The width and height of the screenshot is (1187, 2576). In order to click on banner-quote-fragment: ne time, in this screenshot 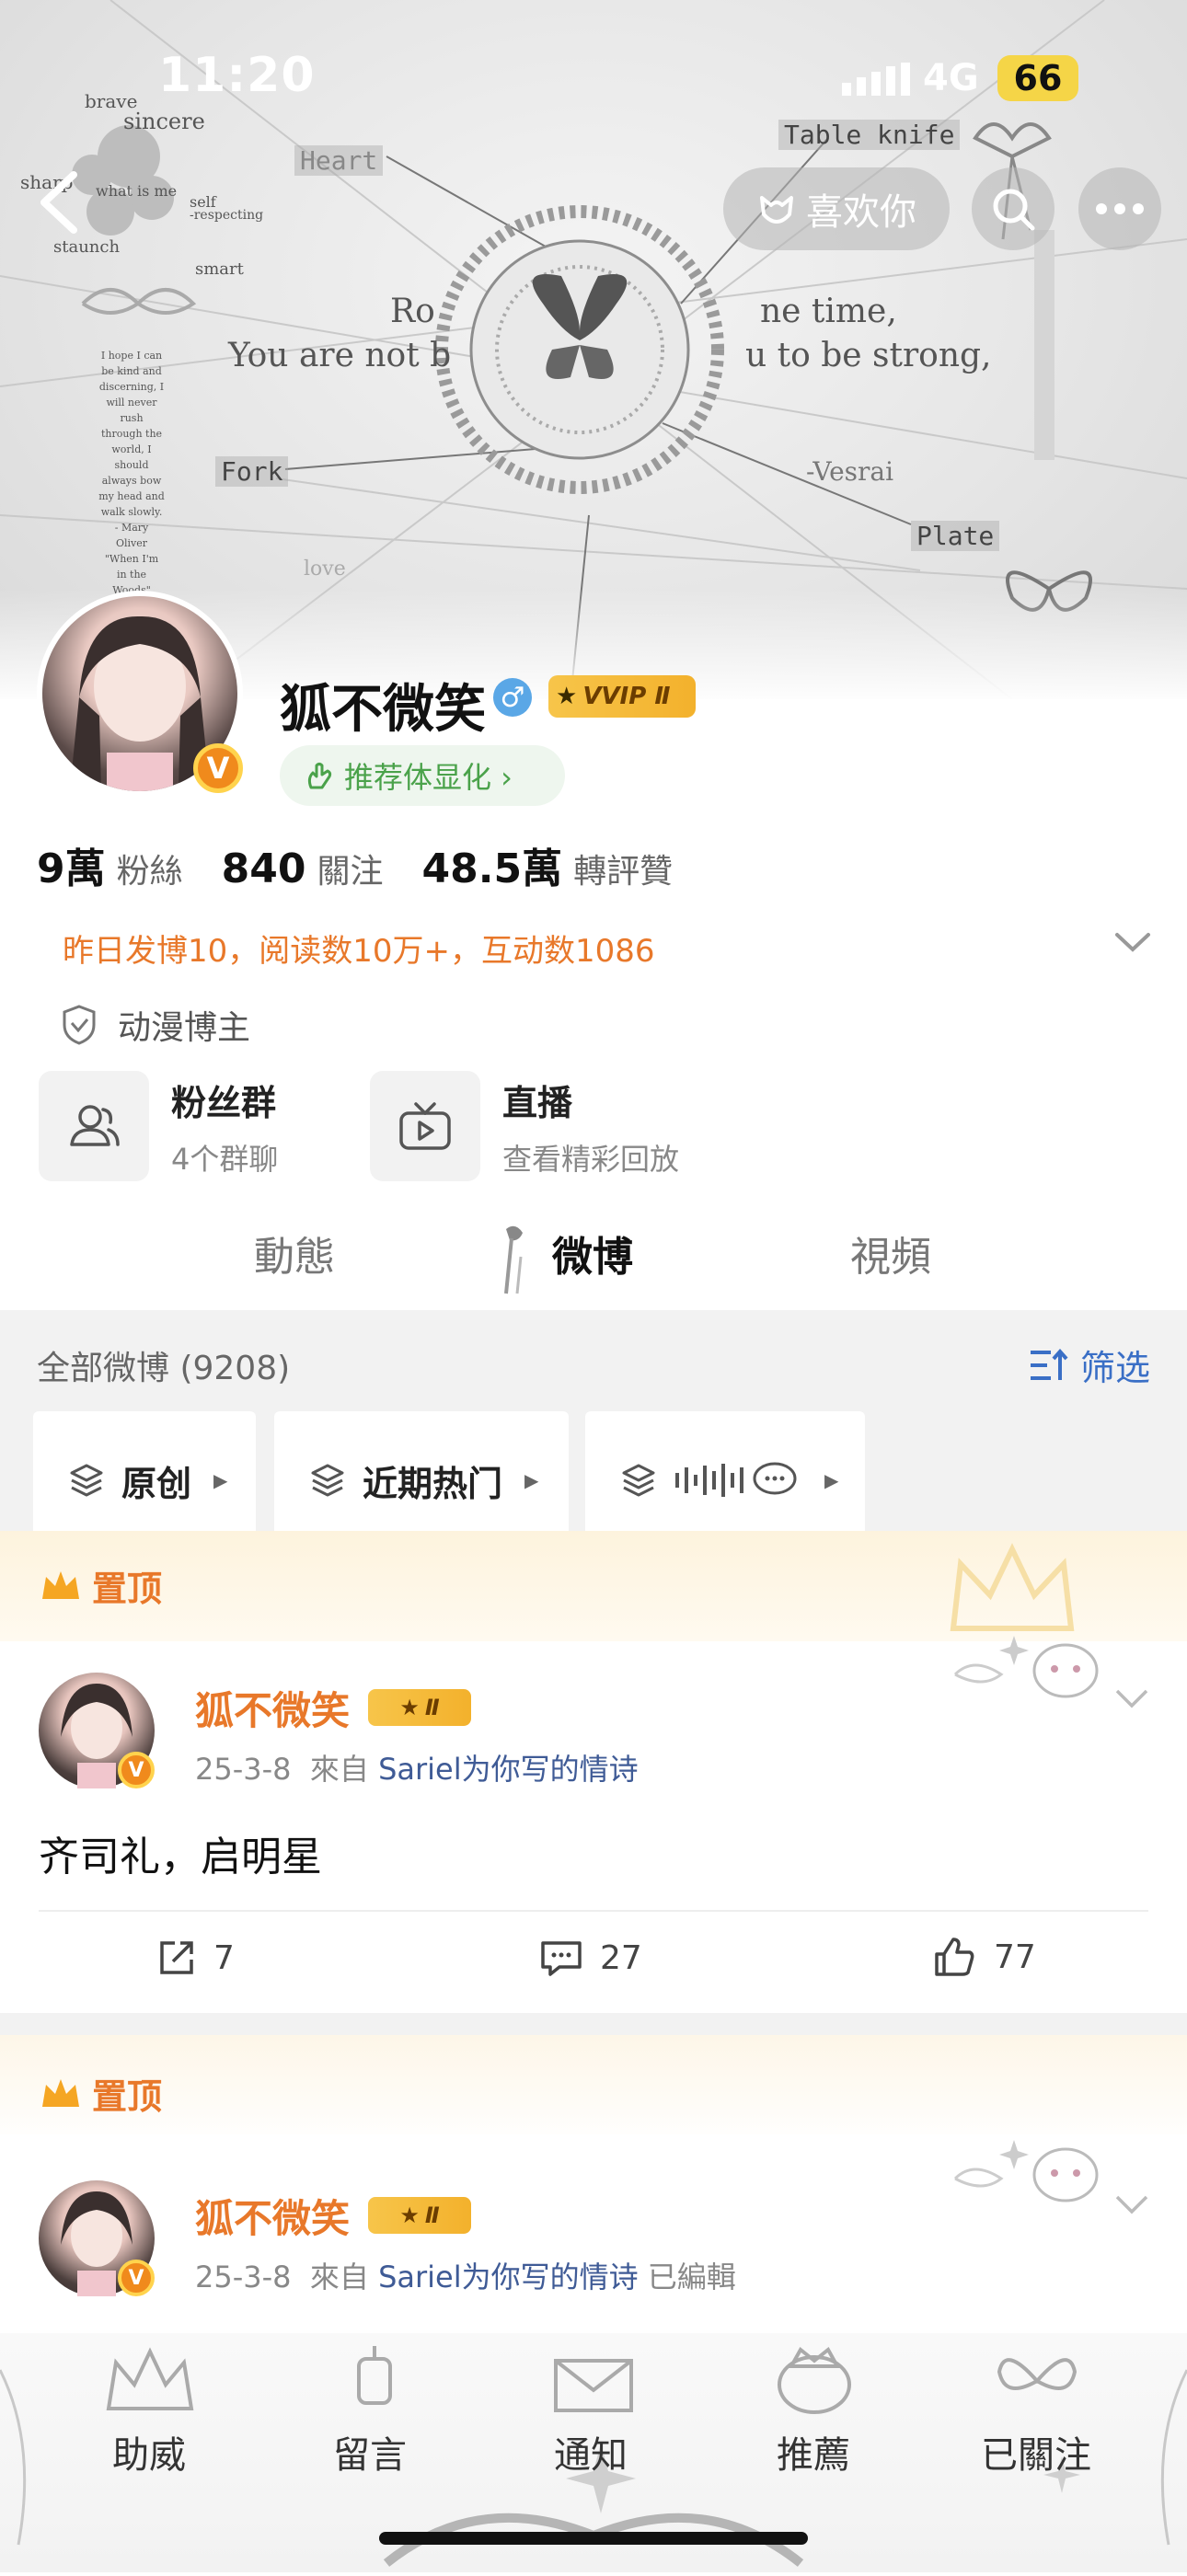, I will do `click(828, 311)`.